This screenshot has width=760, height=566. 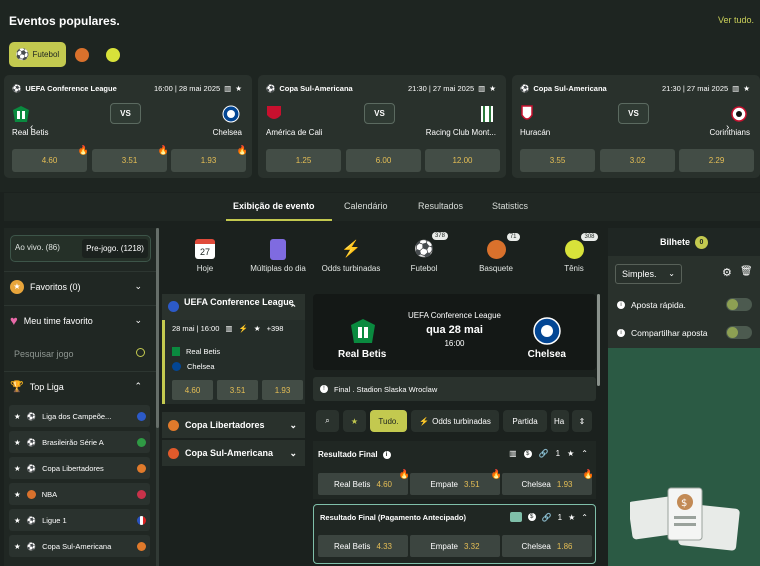 I want to click on filter-tudo: Tudo., so click(x=388, y=421).